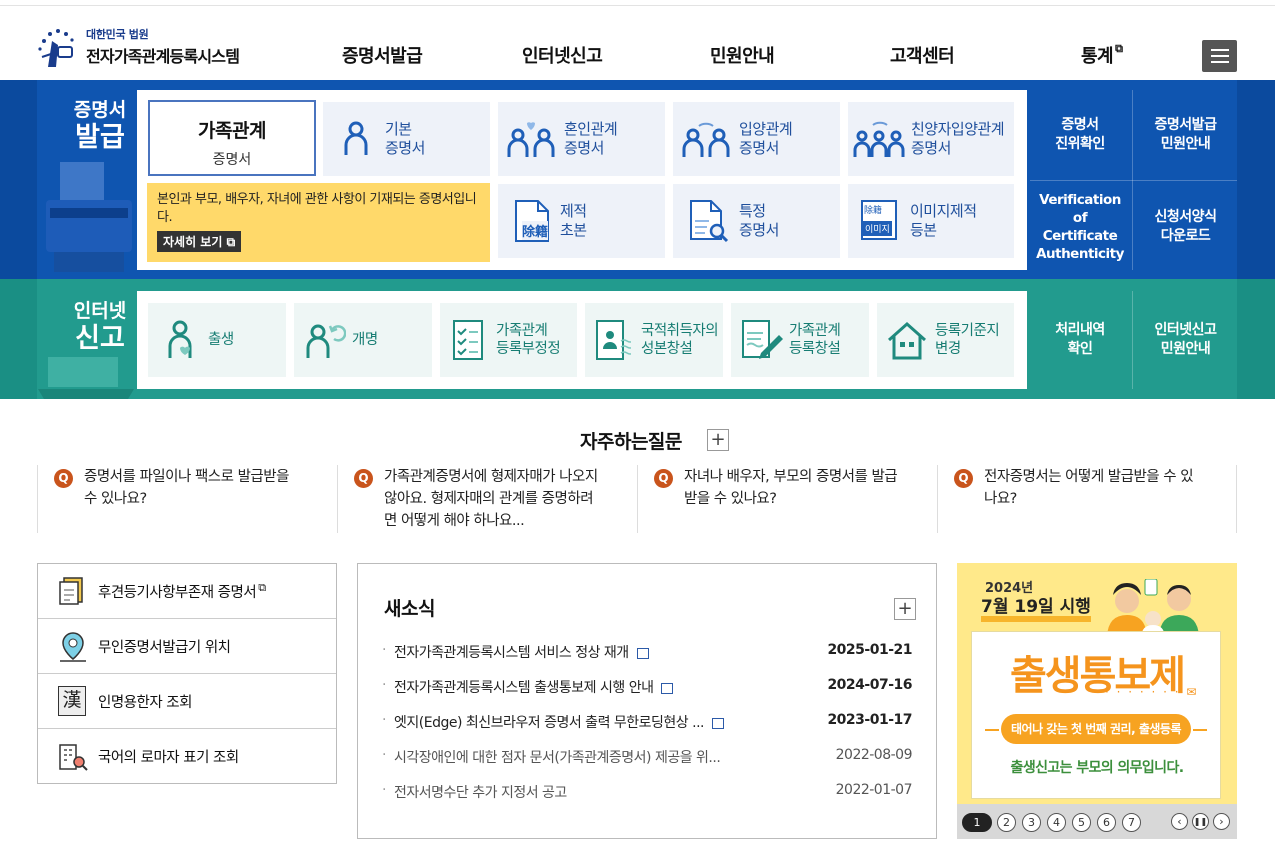 This screenshot has width=1275, height=861. Describe the element at coordinates (742, 55) in the screenshot. I see `nav-civil-guide: 민원안내` at that location.